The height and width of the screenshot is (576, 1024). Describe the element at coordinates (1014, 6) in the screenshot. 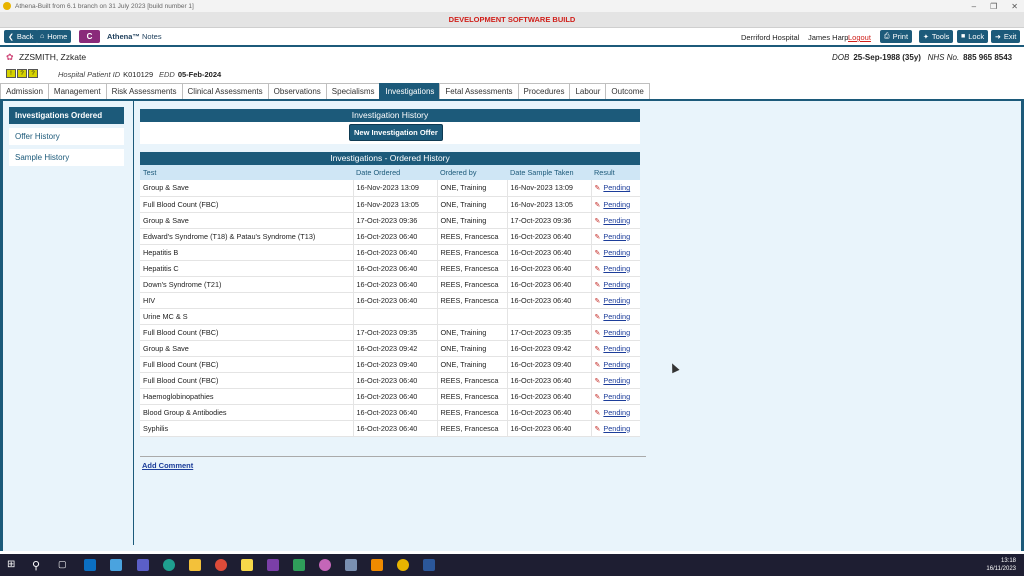

I see `close-icon: ✕` at that location.